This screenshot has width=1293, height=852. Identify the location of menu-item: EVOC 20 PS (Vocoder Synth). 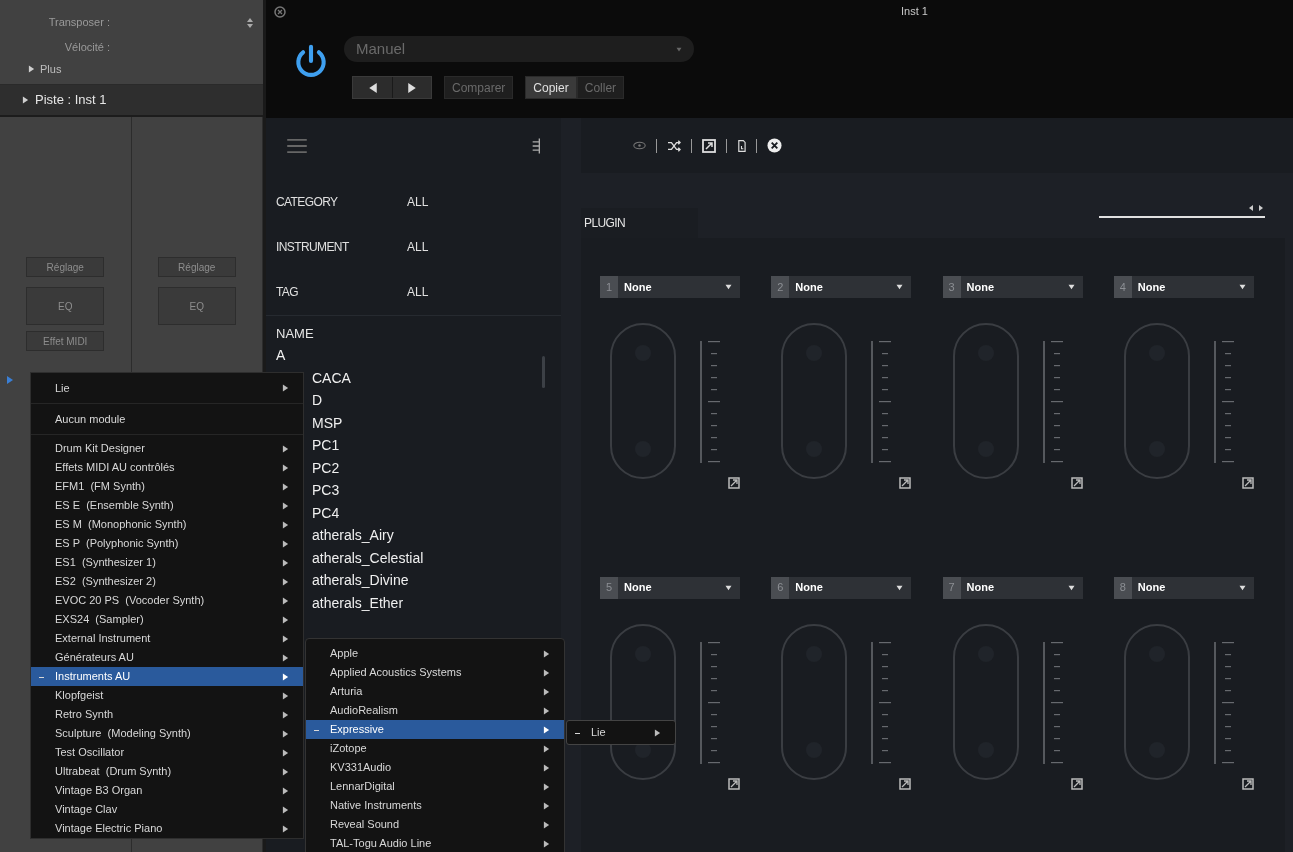
(167, 600).